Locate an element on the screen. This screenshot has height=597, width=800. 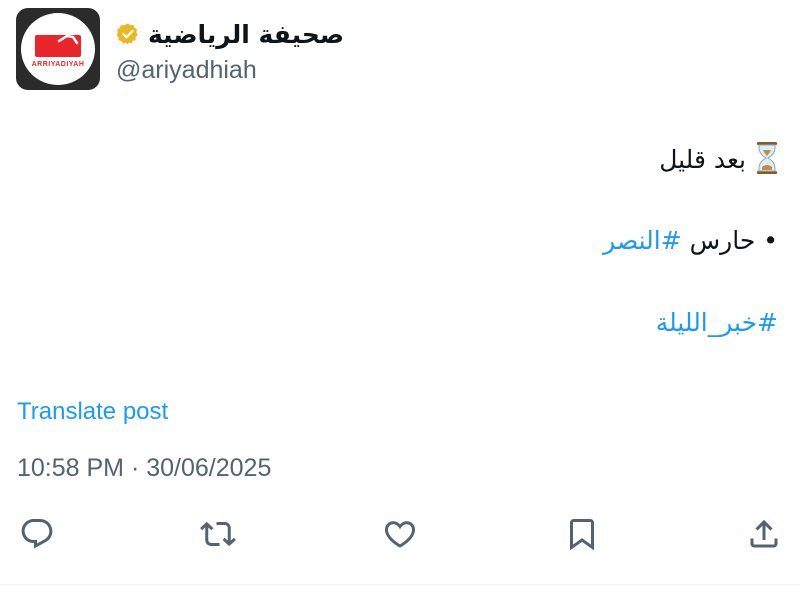
post-line-2: • حارس #النصر is located at coordinates (690, 240).